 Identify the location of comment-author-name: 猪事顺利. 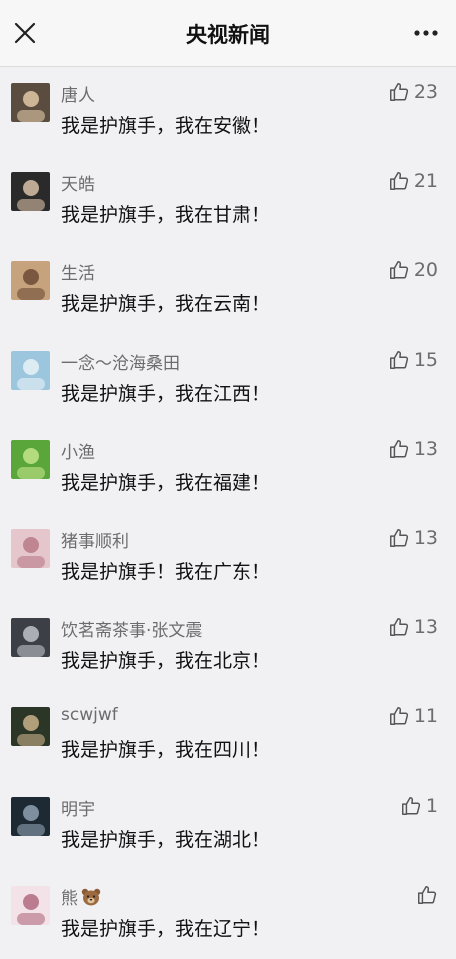
(95, 542).